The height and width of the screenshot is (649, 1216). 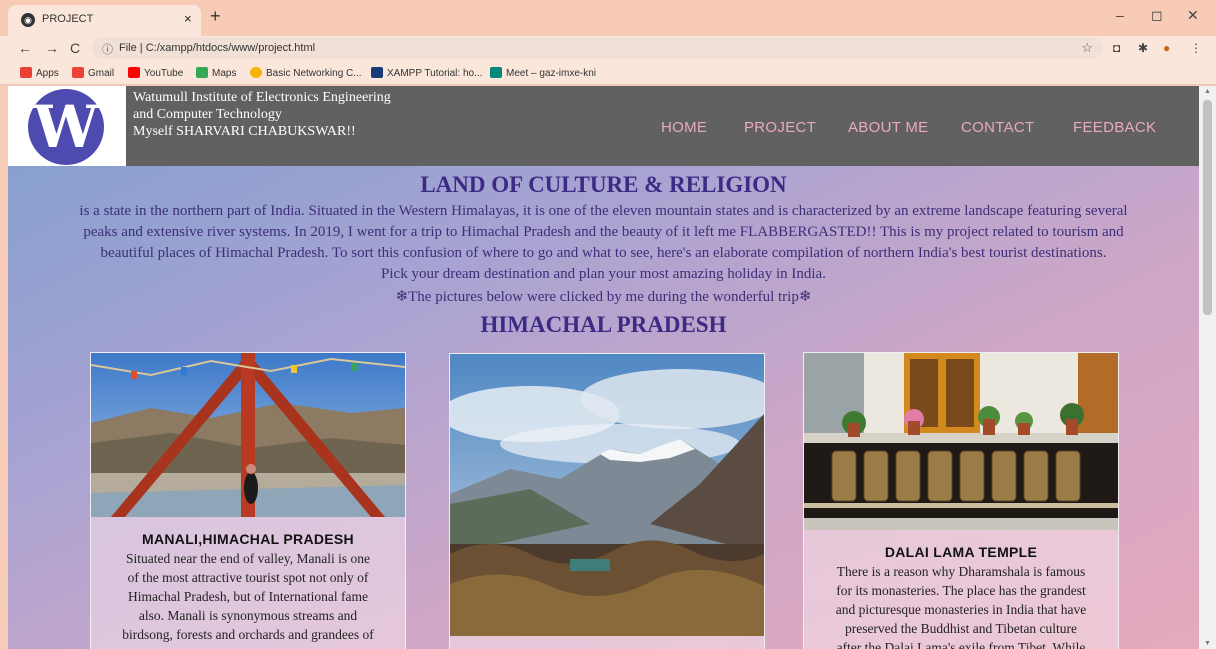 I want to click on bookmark-youtube: YouTube, so click(x=155, y=73).